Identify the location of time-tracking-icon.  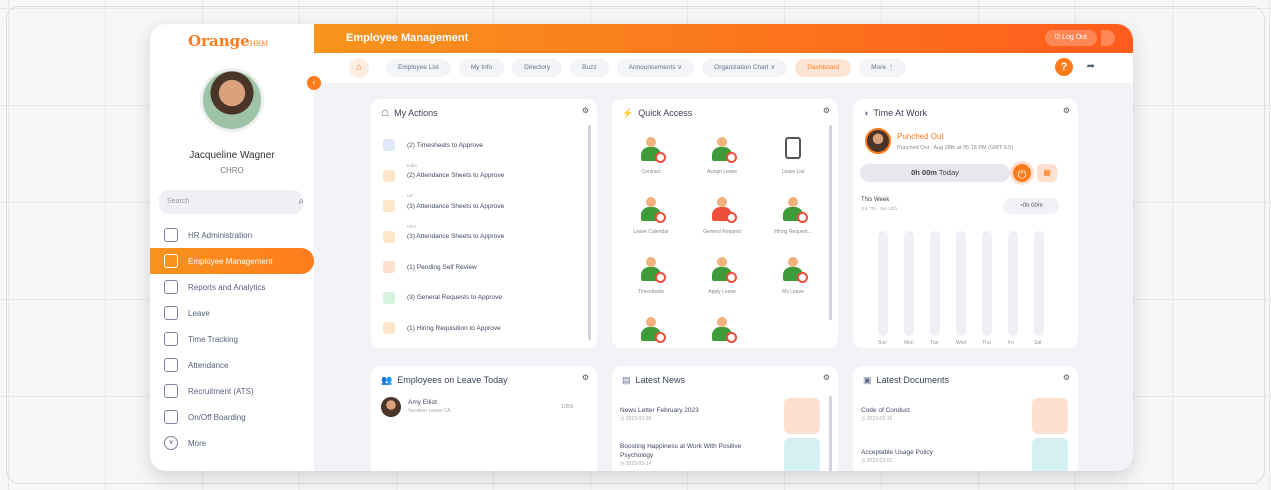
(171, 339).